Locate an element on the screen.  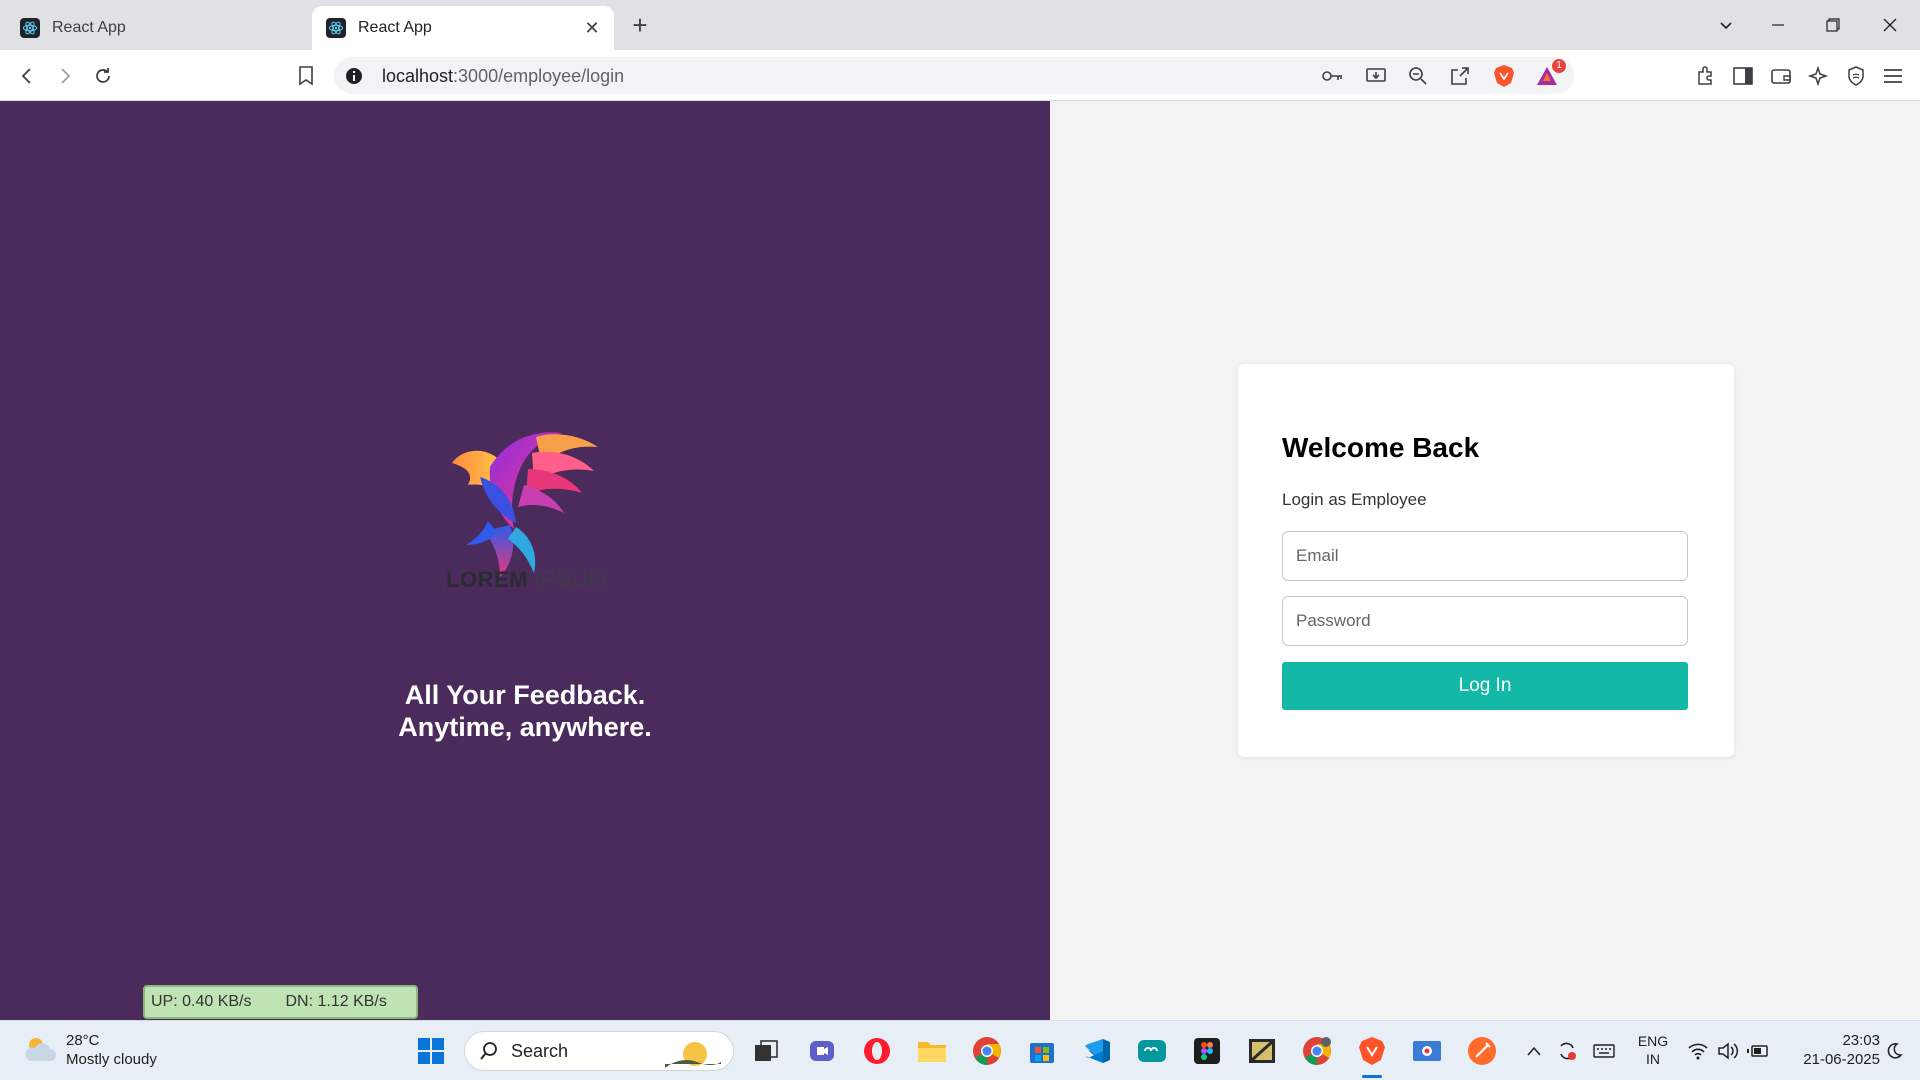
rewards-badge: 1 is located at coordinates (1559, 66).